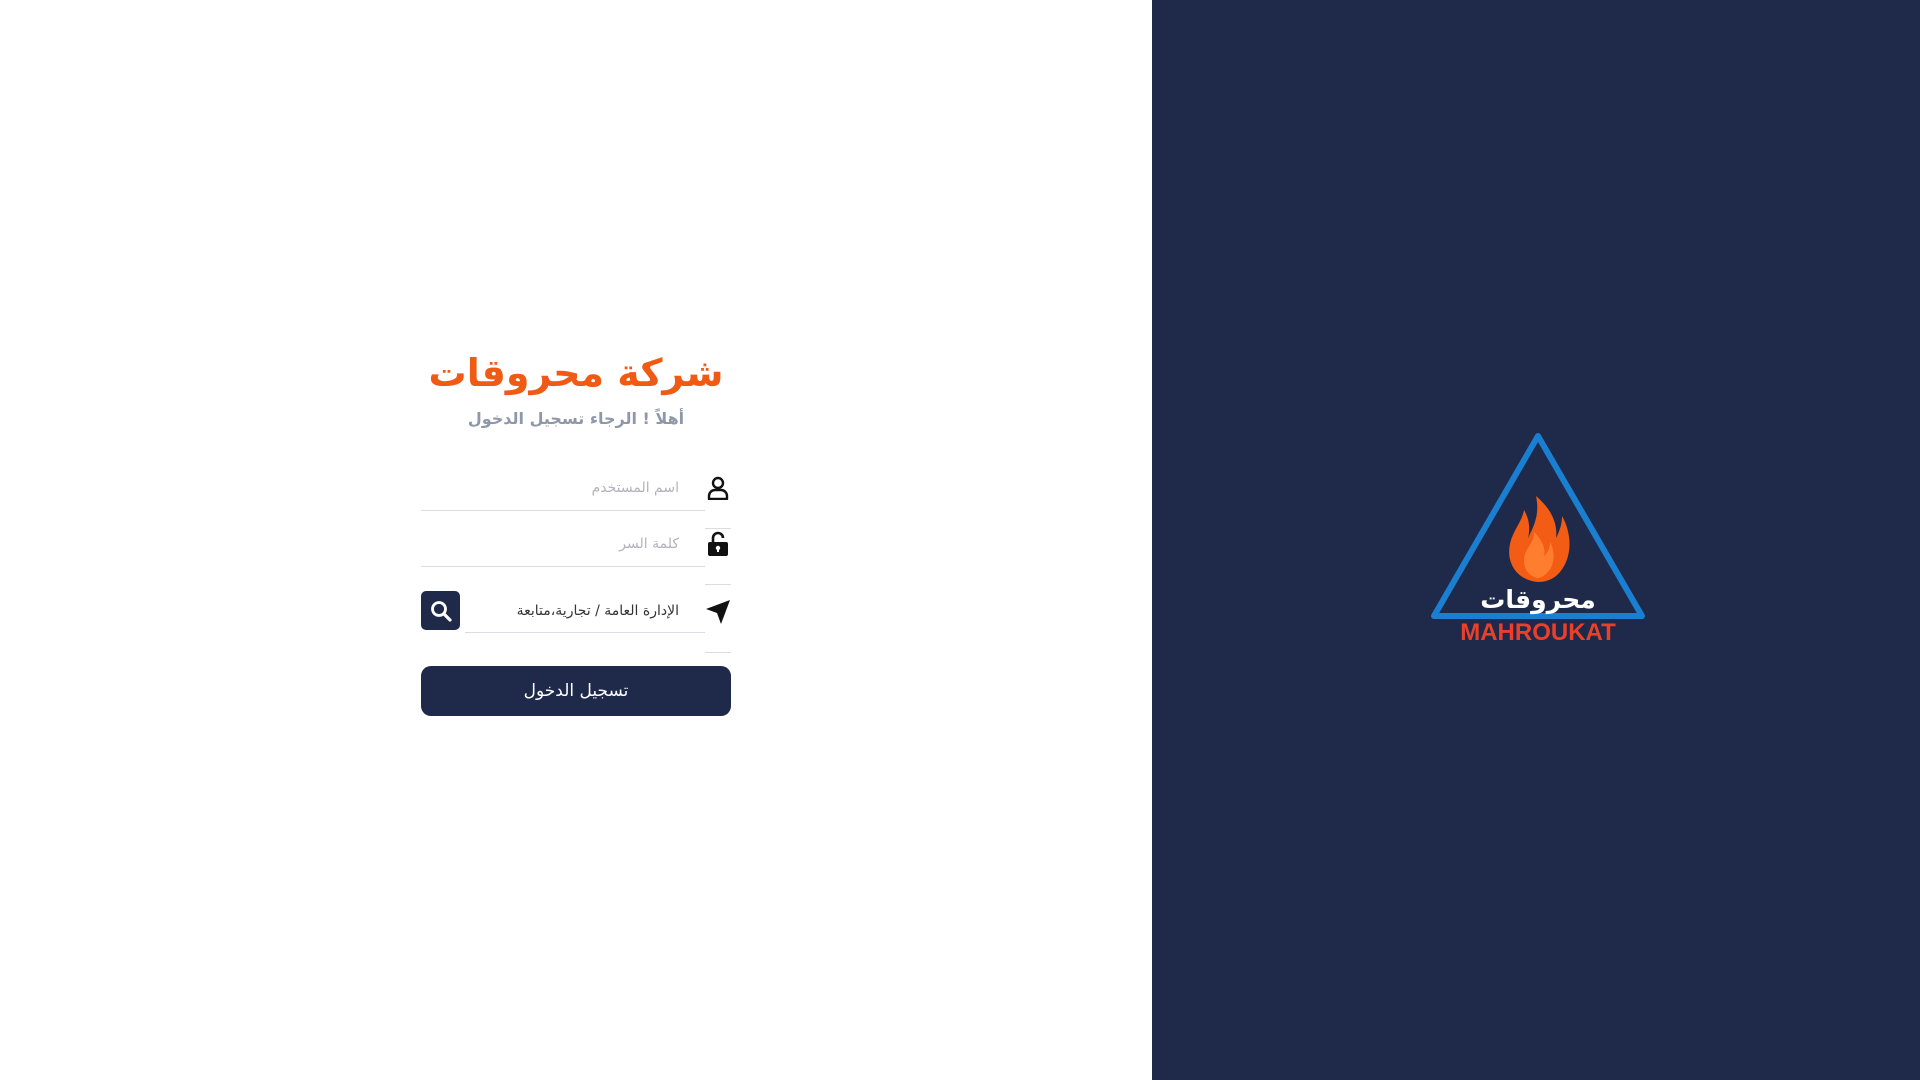  I want to click on location-search-button, so click(440, 610).